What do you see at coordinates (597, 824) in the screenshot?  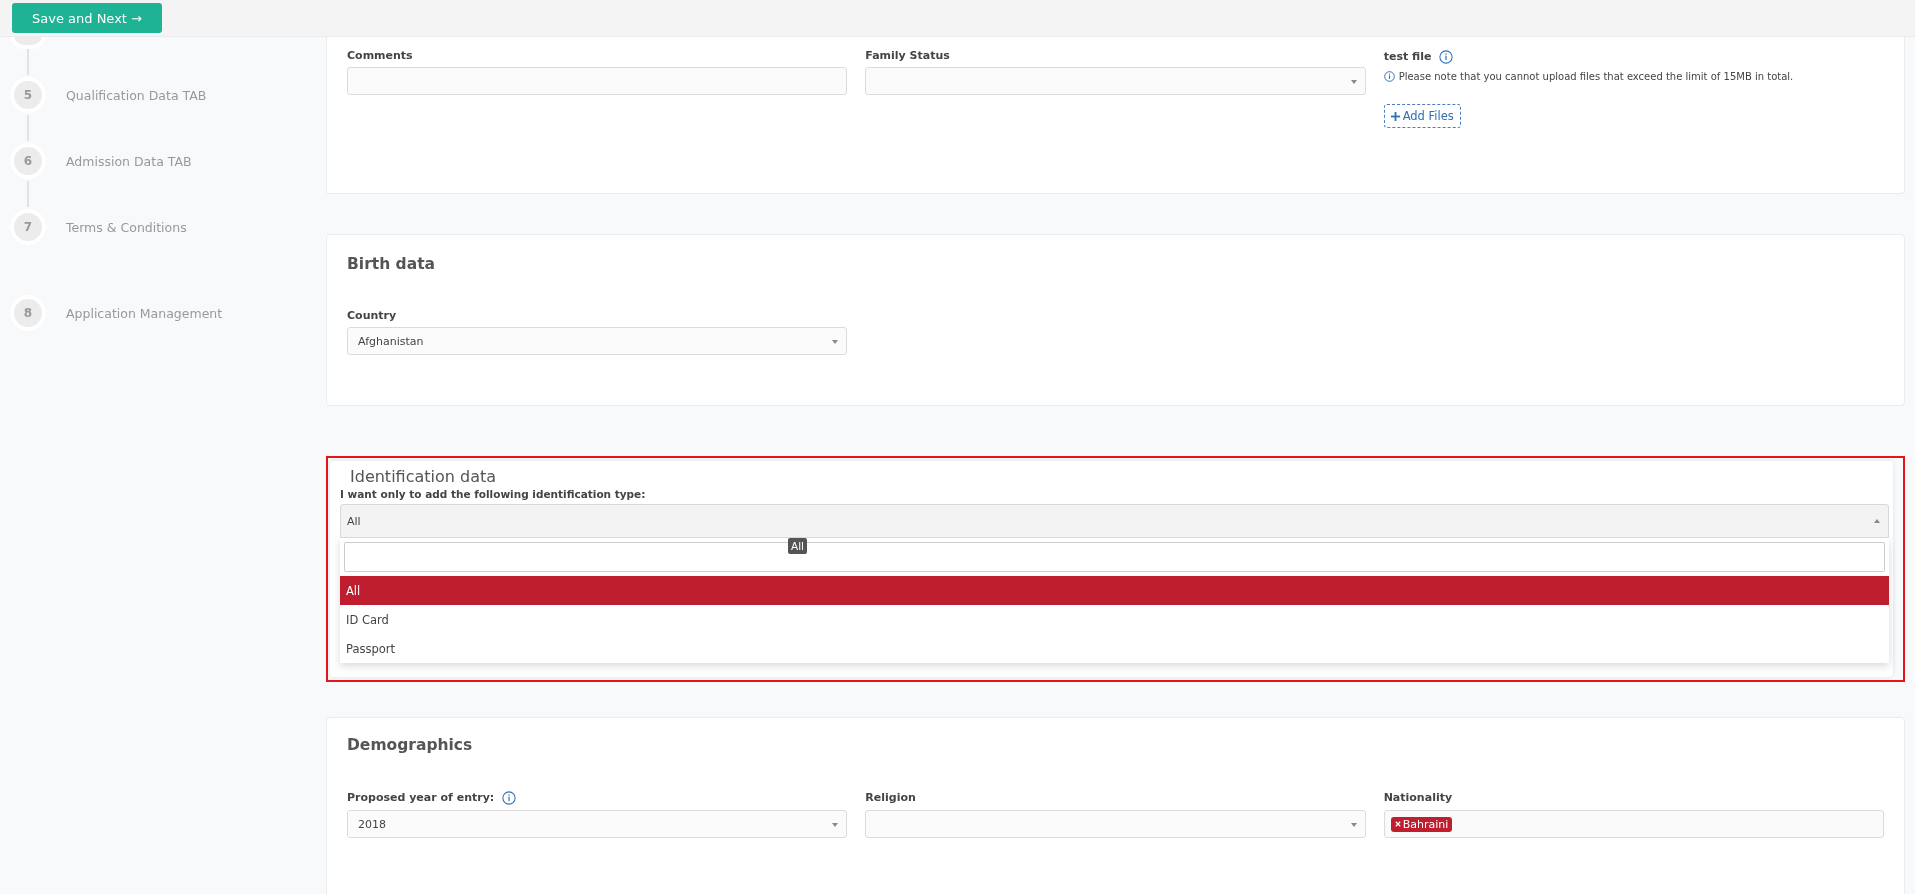 I see `select-dropdown: 2018` at bounding box center [597, 824].